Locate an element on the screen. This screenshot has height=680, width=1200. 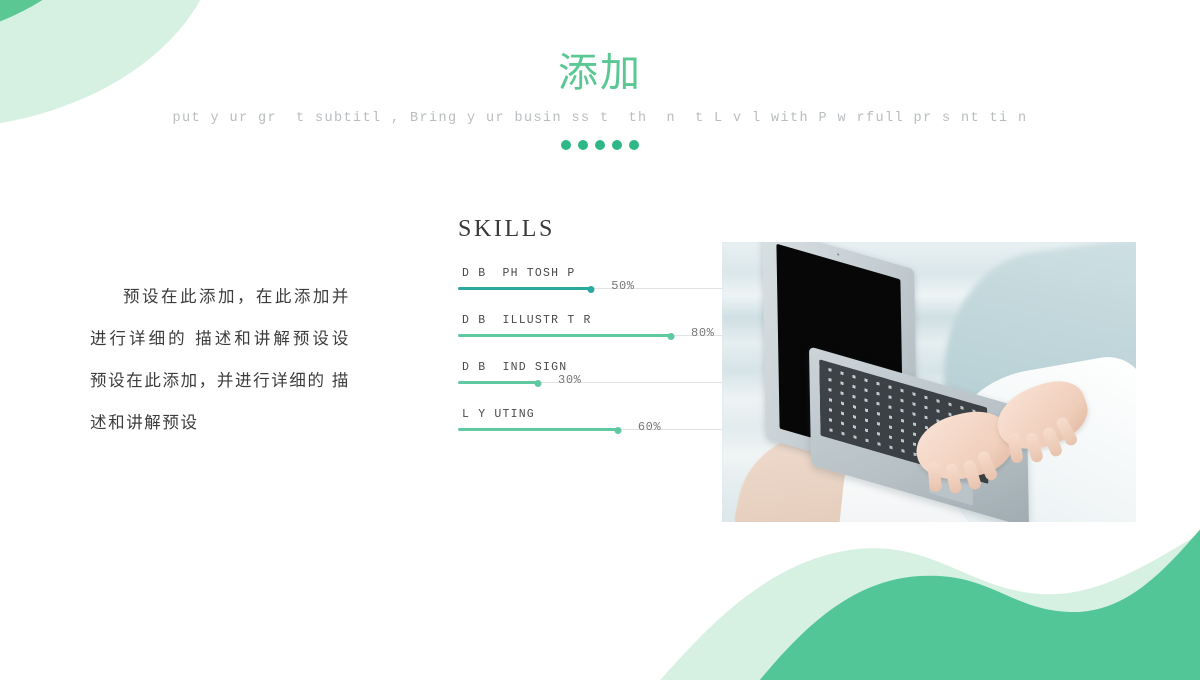
skill-row: L Y UTING 60% is located at coordinates (591, 421).